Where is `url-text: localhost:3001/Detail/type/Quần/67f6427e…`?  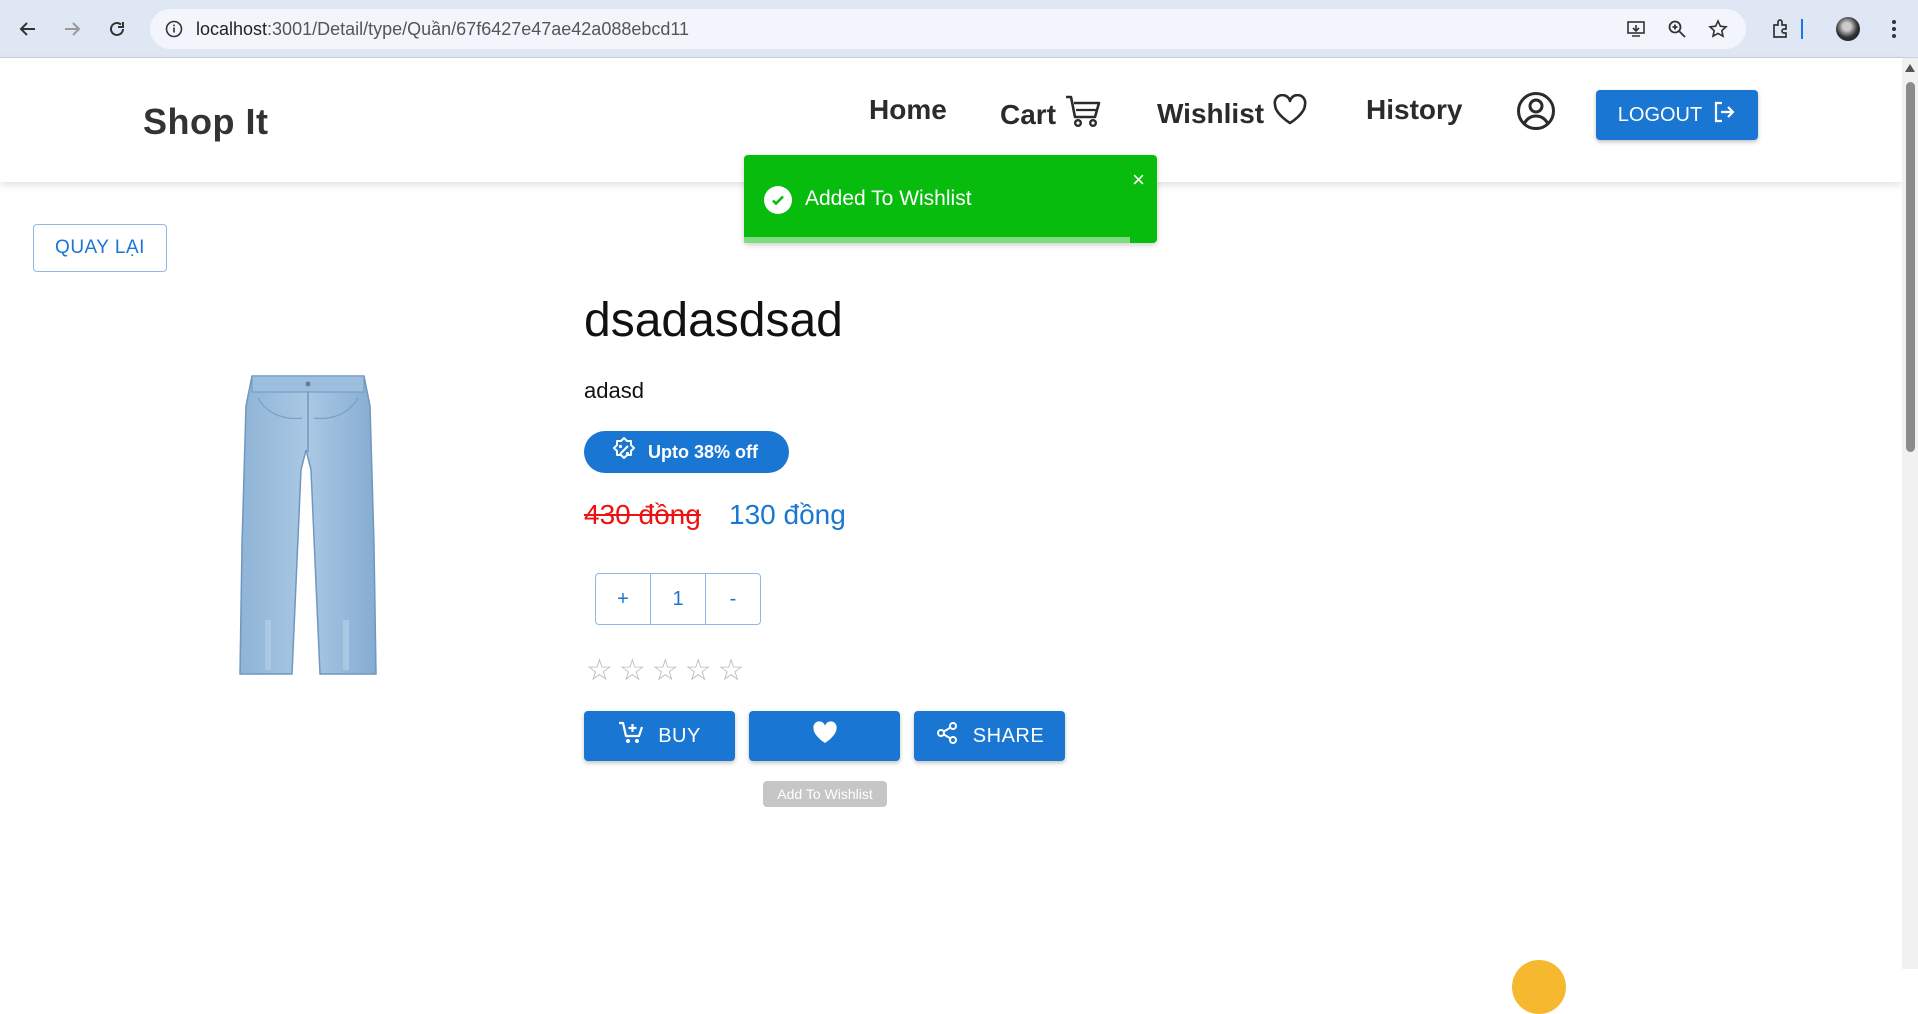
url-text: localhost:3001/Detail/type/Quần/67f6427e… is located at coordinates (443, 29).